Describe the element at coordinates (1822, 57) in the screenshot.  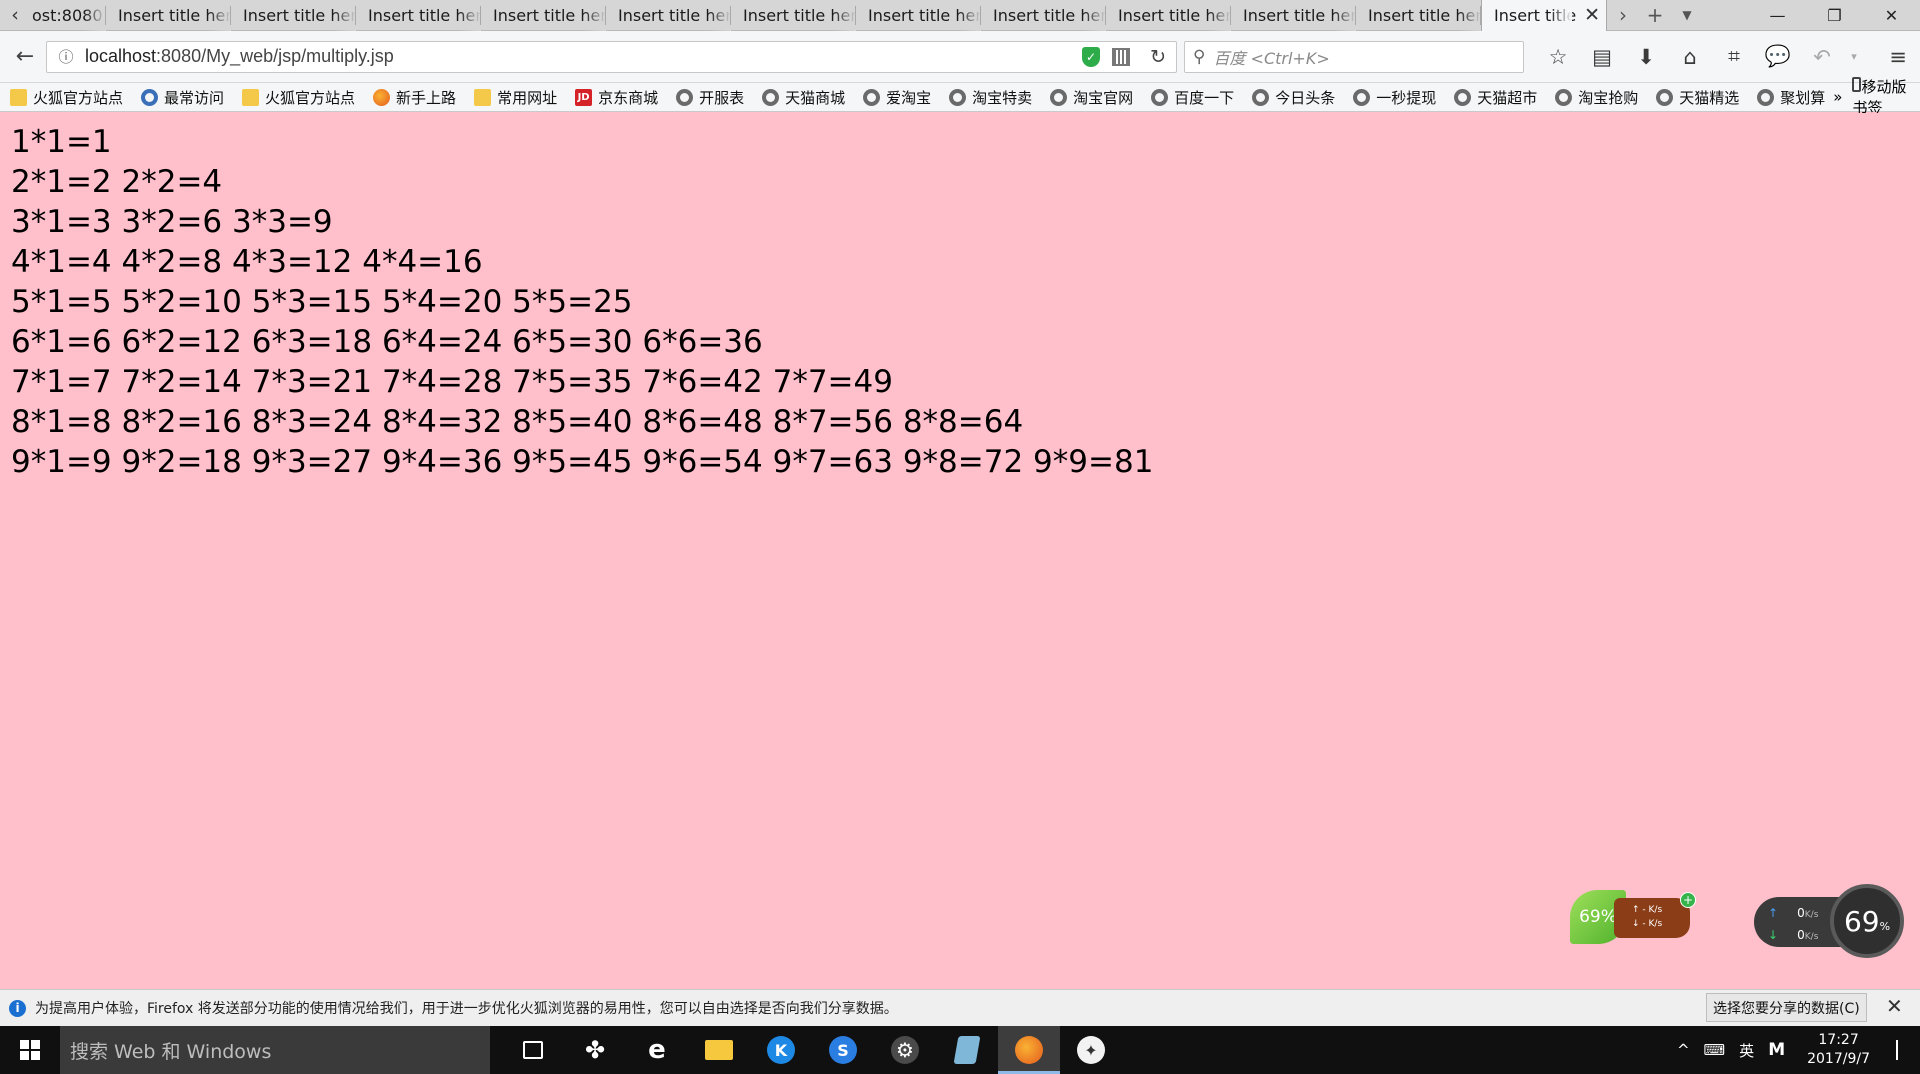
I see `undo-icon: ↶` at that location.